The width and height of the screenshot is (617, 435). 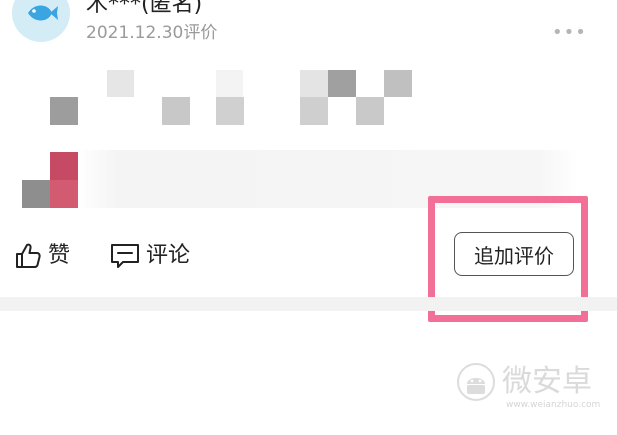 I want to click on android-logo-icon, so click(x=476, y=382).